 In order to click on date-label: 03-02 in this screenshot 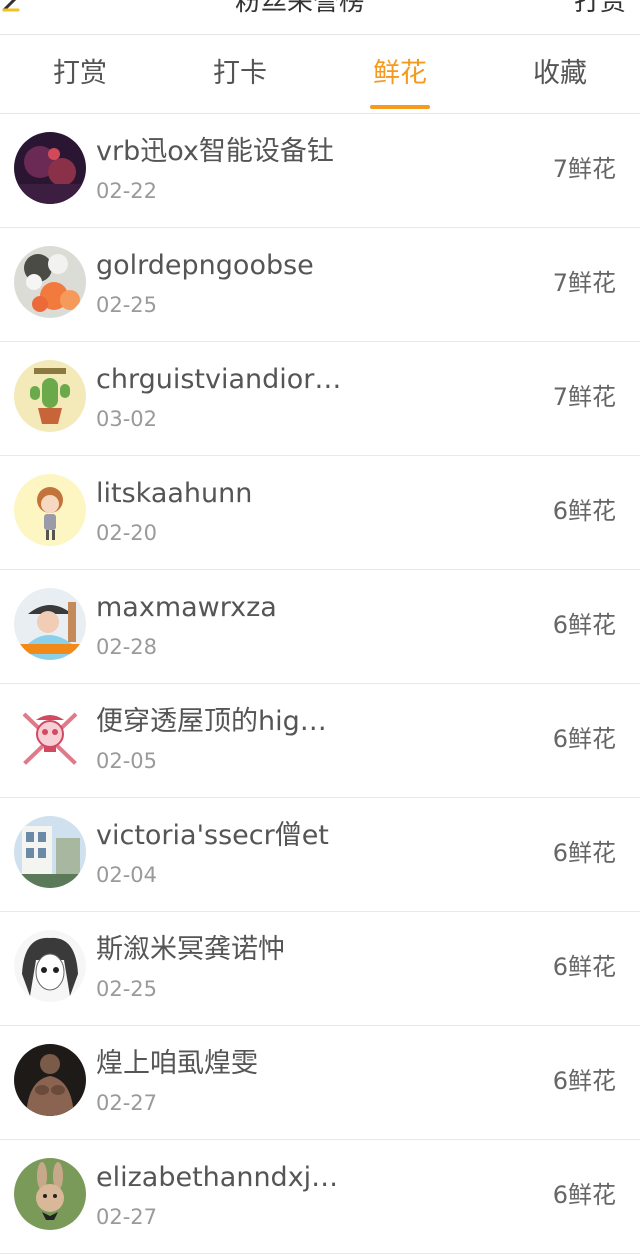, I will do `click(127, 419)`.